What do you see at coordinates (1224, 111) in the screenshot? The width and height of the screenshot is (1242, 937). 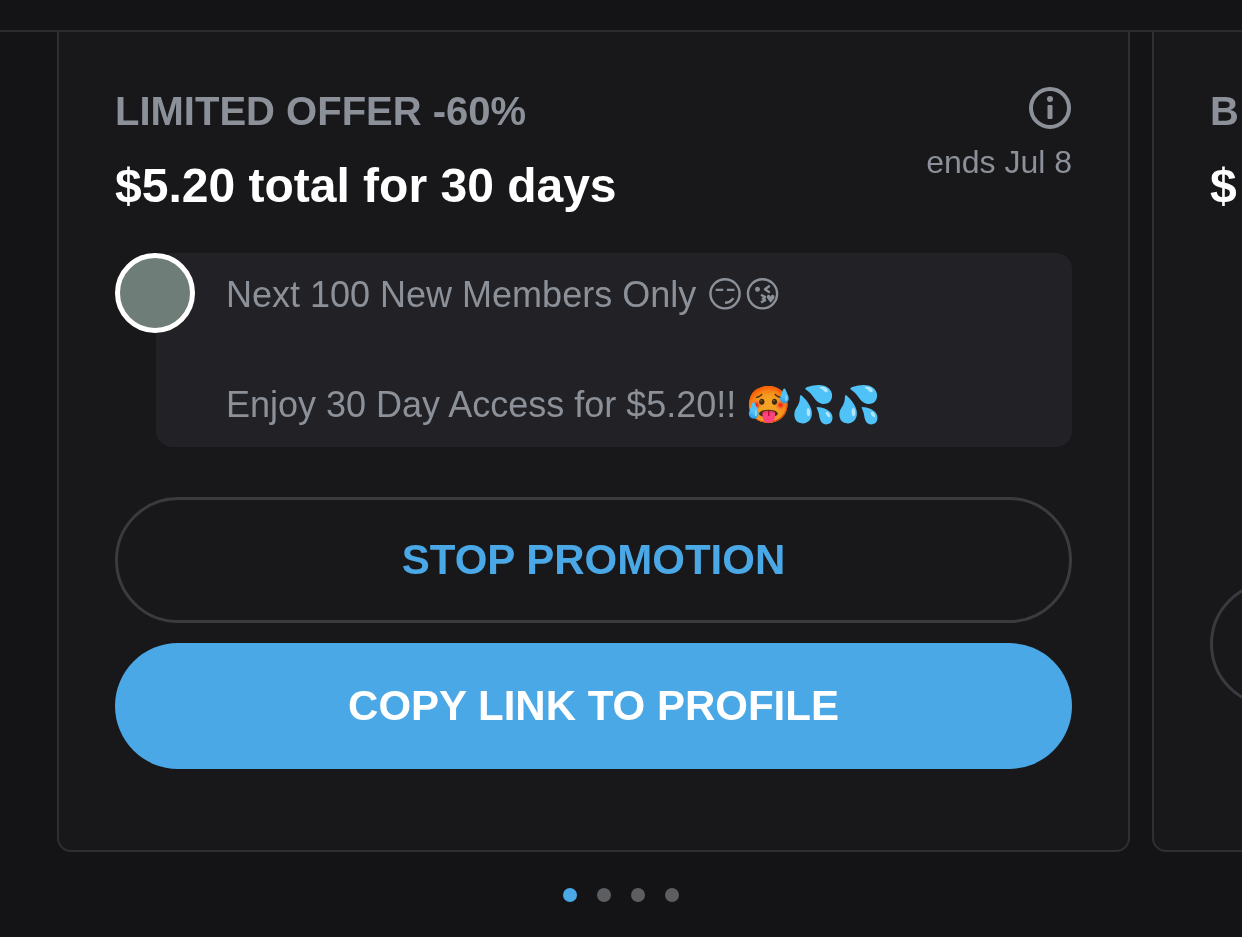 I see `offer-title: B` at bounding box center [1224, 111].